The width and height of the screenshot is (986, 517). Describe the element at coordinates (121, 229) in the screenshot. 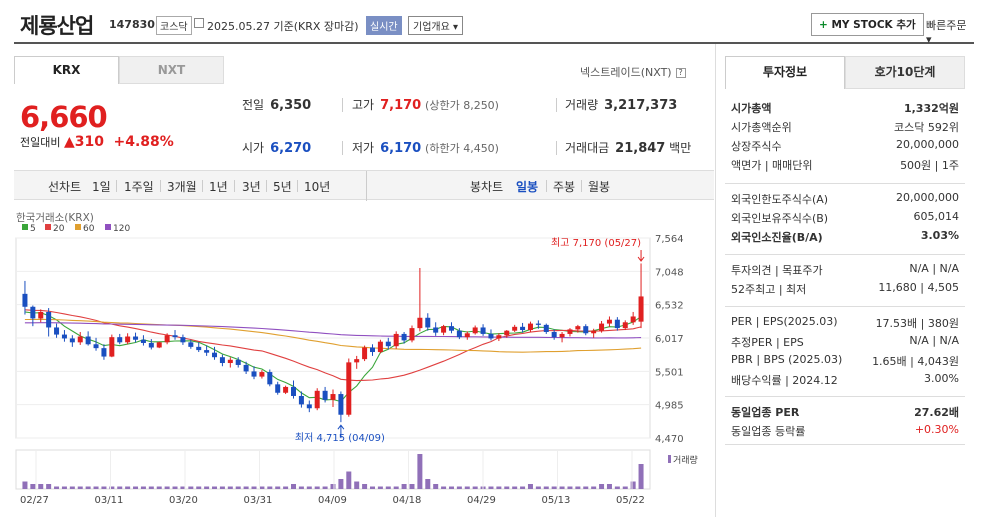

I see `legend-label: 120` at that location.